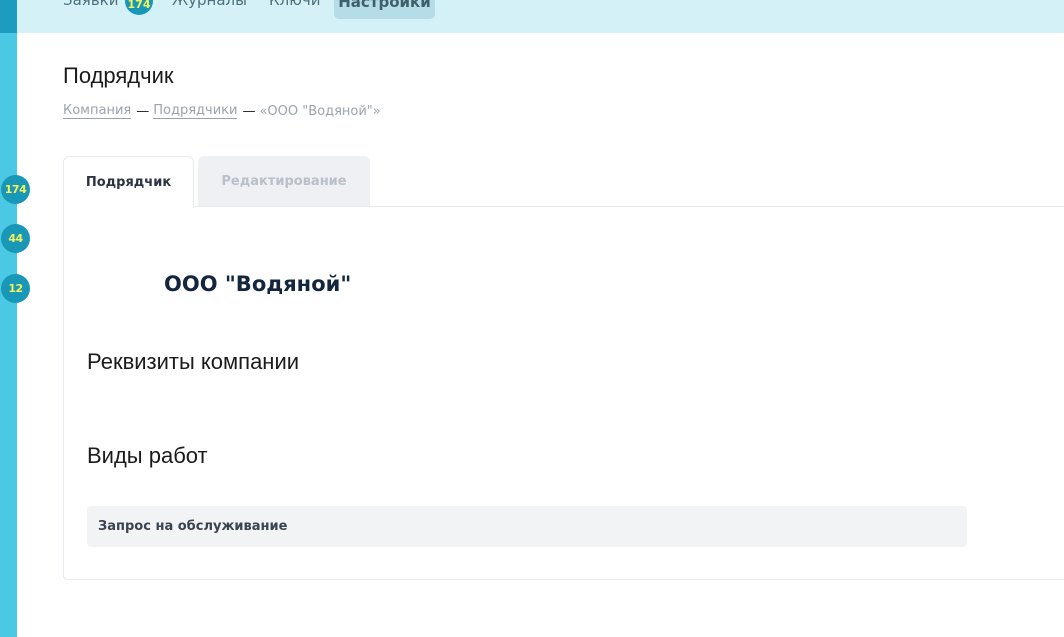 The height and width of the screenshot is (637, 1064). Describe the element at coordinates (209, 4) in the screenshot. I see `nav-item-journals: Журналы` at that location.